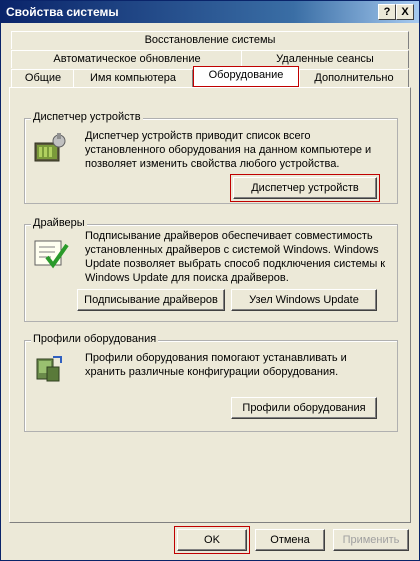 The image size is (420, 561). Describe the element at coordinates (59, 223) in the screenshot. I see `drivers-title: Драйверы` at that location.